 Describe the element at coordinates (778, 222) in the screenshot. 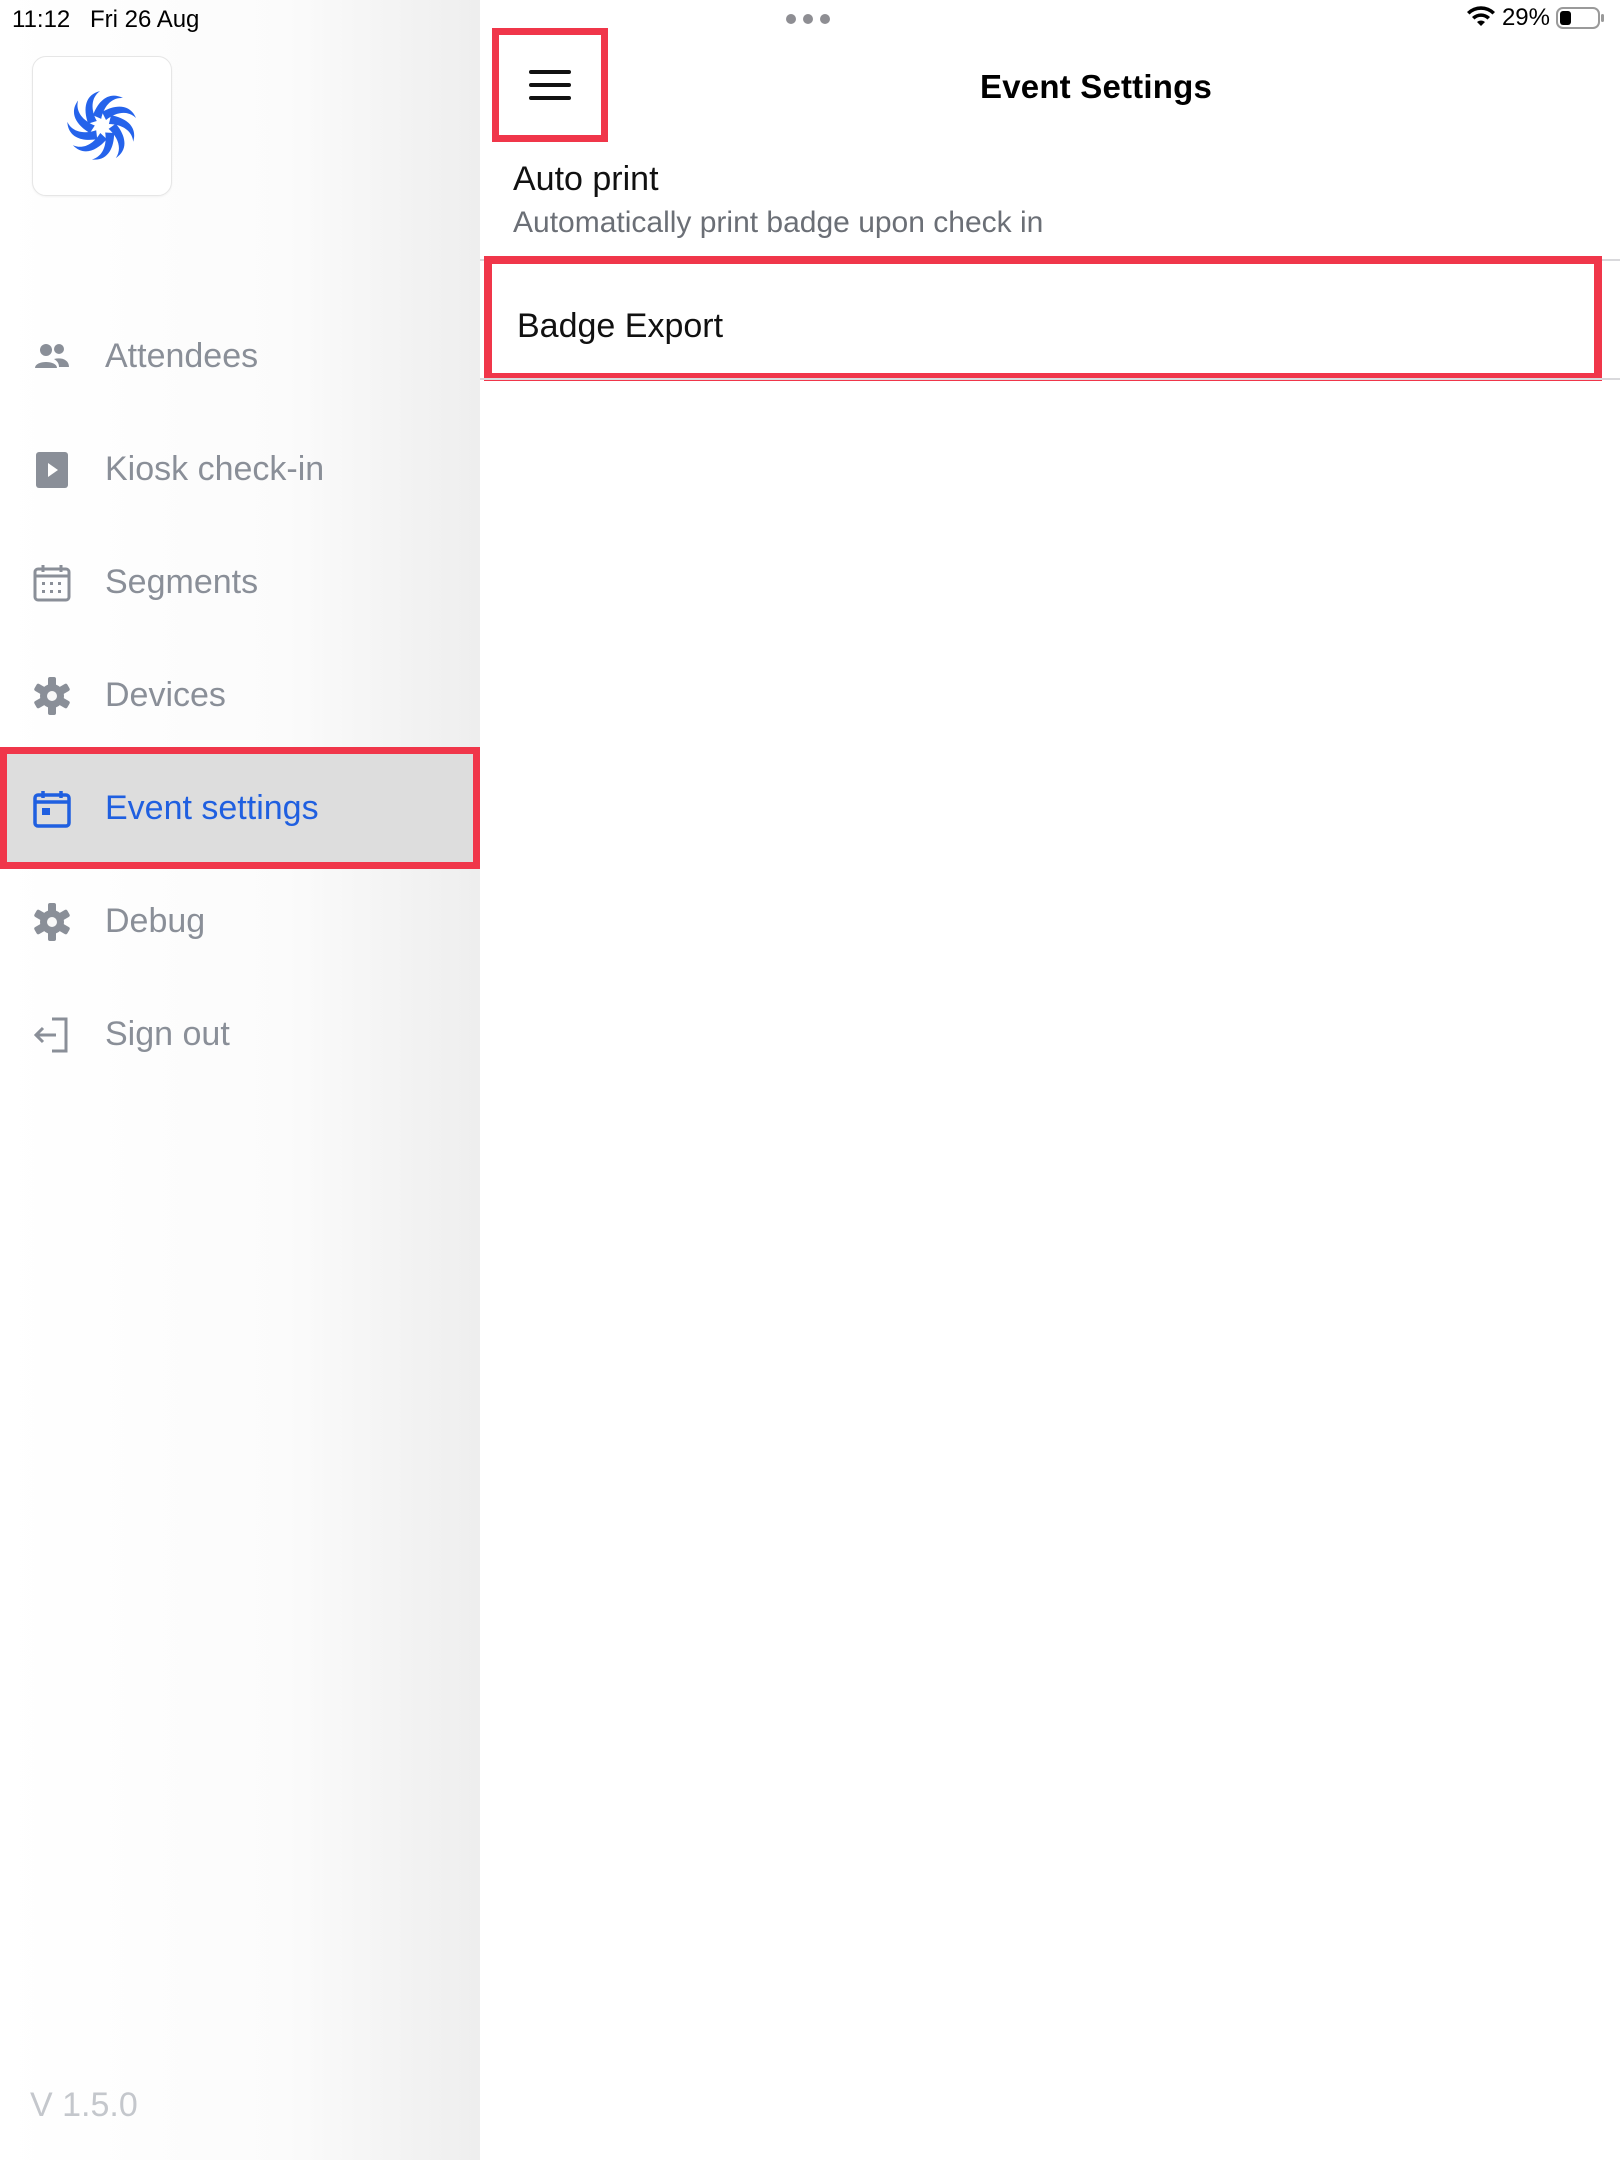

I see `auto-print-subtitle: Automatically print badge upon check in` at that location.